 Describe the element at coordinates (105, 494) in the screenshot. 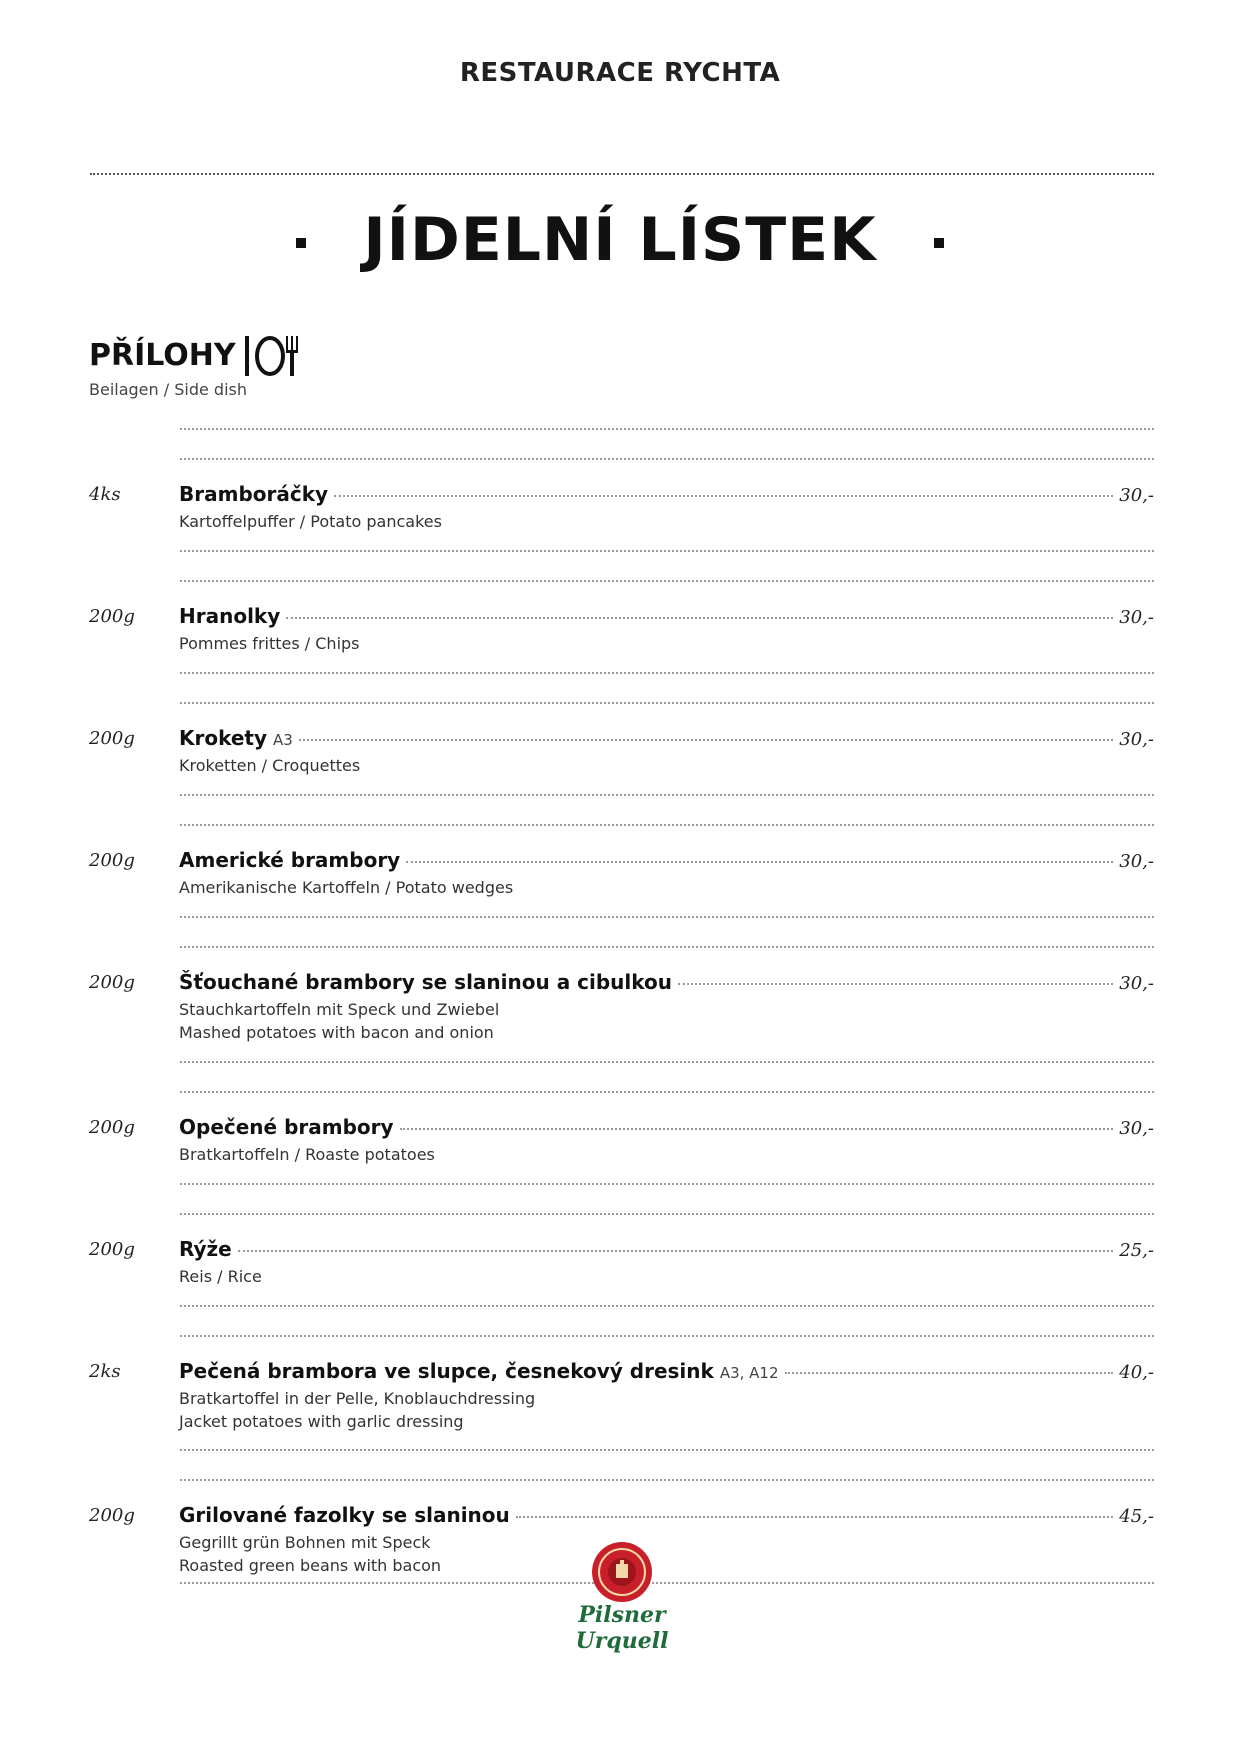

I see `item-quantity: 4ks` at that location.